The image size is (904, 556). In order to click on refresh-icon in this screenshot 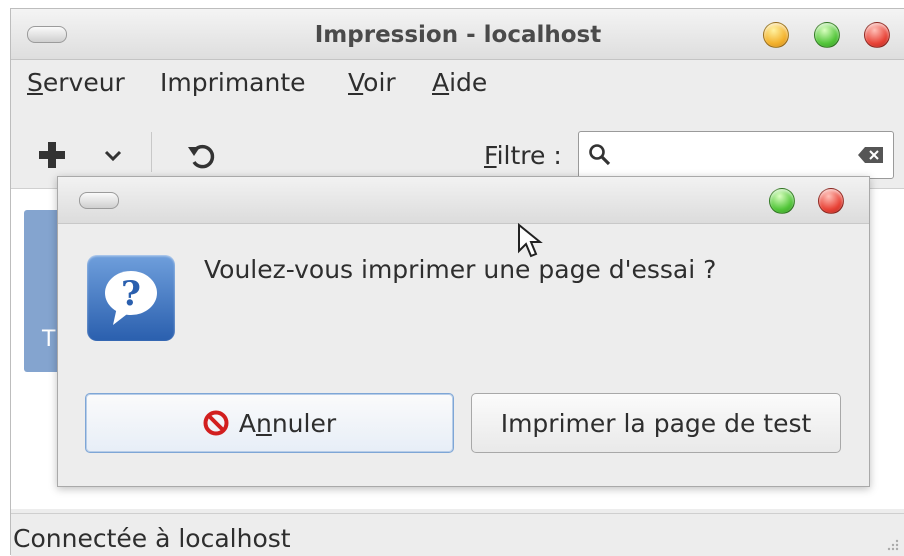, I will do `click(201, 156)`.